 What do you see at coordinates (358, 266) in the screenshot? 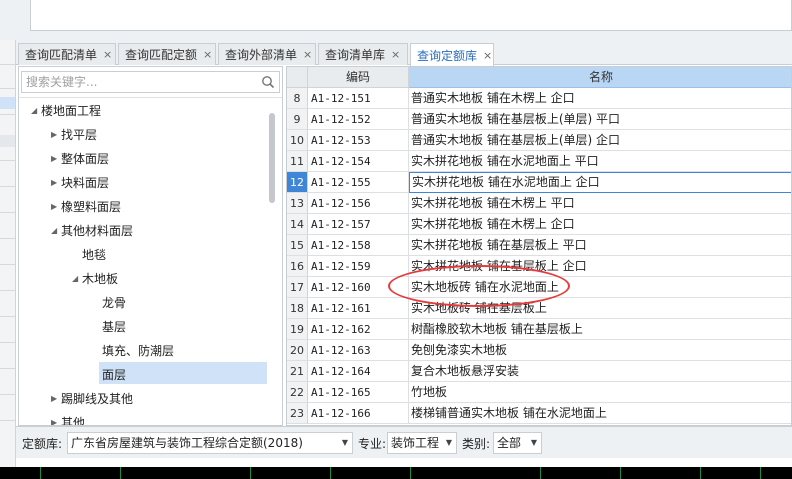
I see `code-cell: A1-12-159` at bounding box center [358, 266].